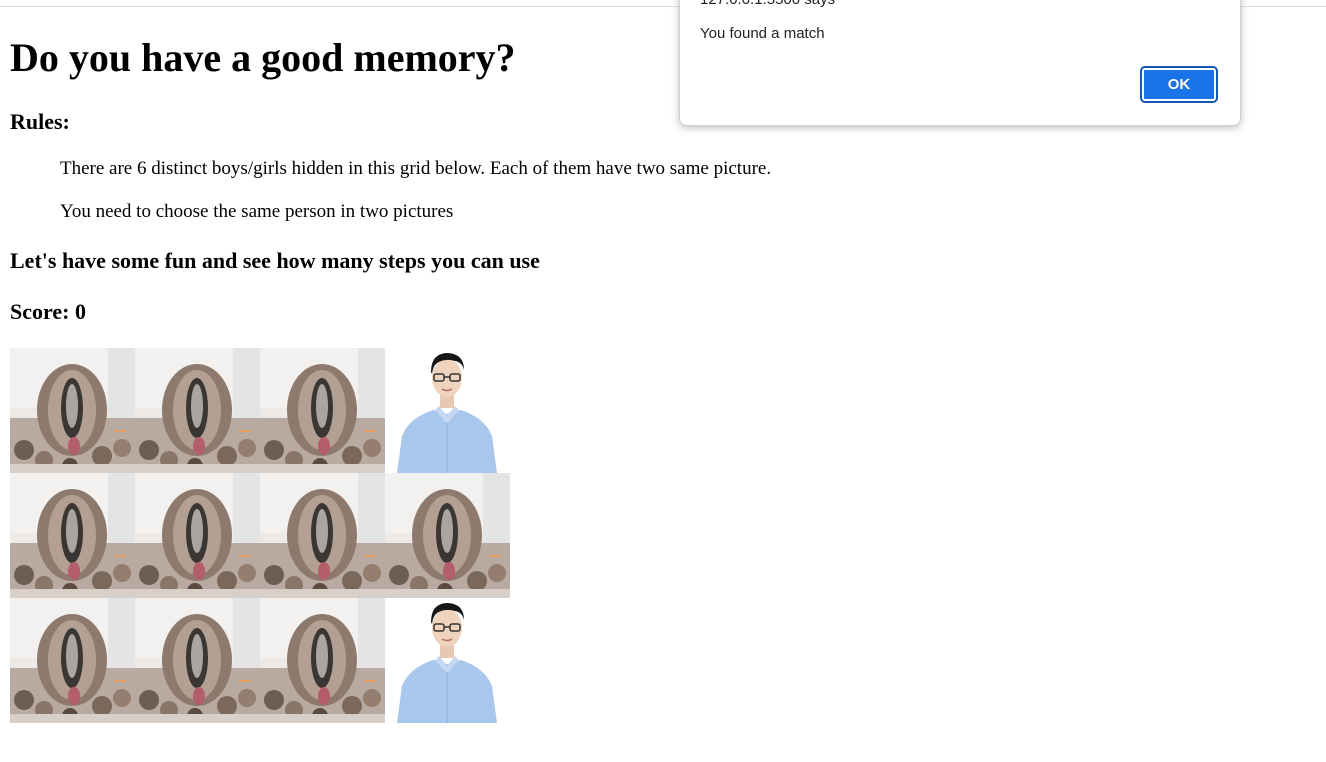 This screenshot has width=1326, height=762. What do you see at coordinates (960, 63) in the screenshot?
I see `alert-dialog: 127.0.0.1:5500 says You found a match OK` at bounding box center [960, 63].